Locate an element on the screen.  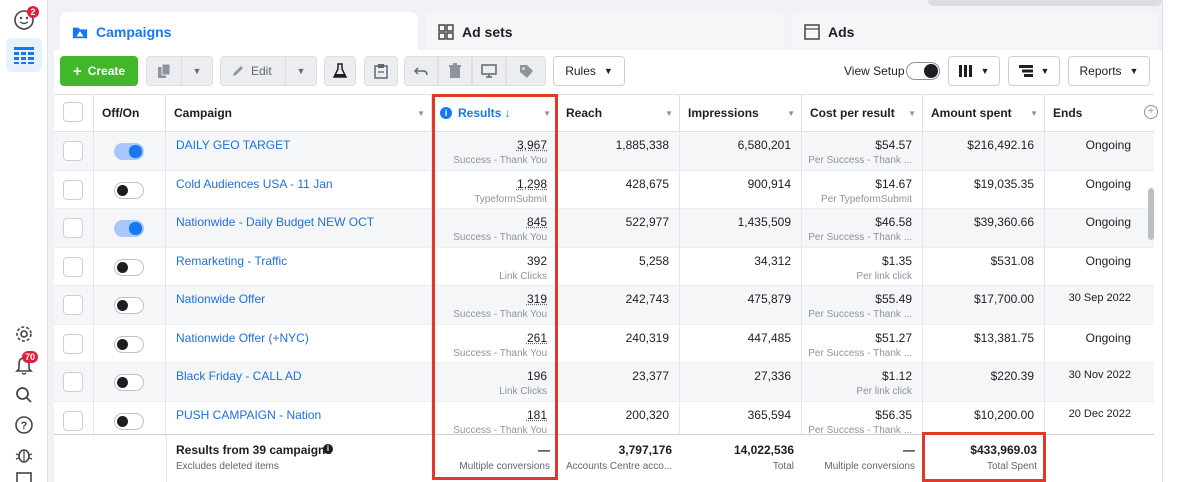
col-results: i Results ↓ ▼ is located at coordinates (495, 113).